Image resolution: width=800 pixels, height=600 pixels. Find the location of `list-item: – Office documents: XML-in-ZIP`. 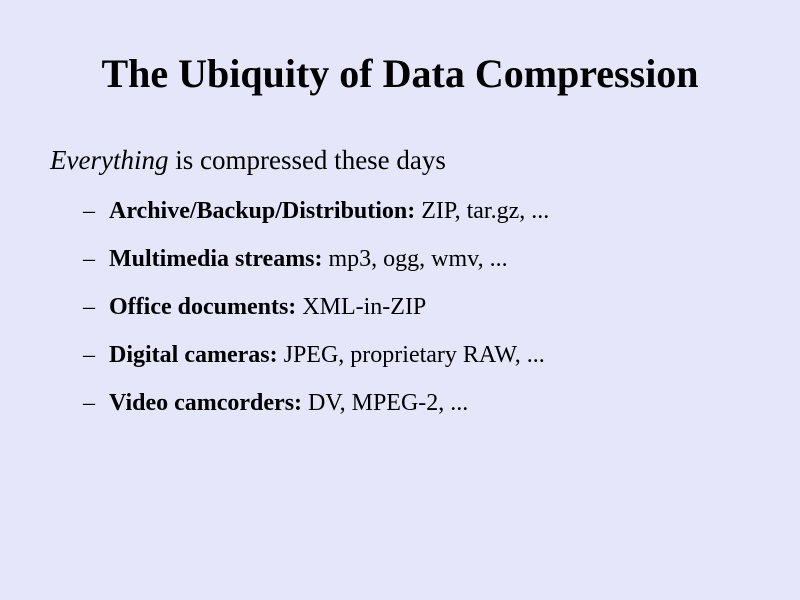

list-item: – Office documents: XML-in-ZIP is located at coordinates (316, 316).